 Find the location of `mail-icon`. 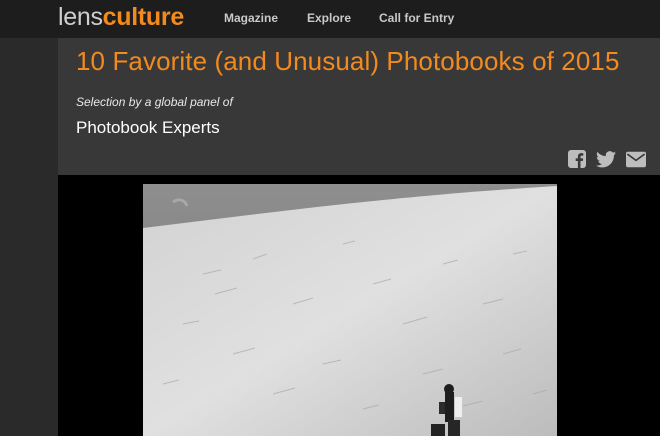

mail-icon is located at coordinates (636, 159).